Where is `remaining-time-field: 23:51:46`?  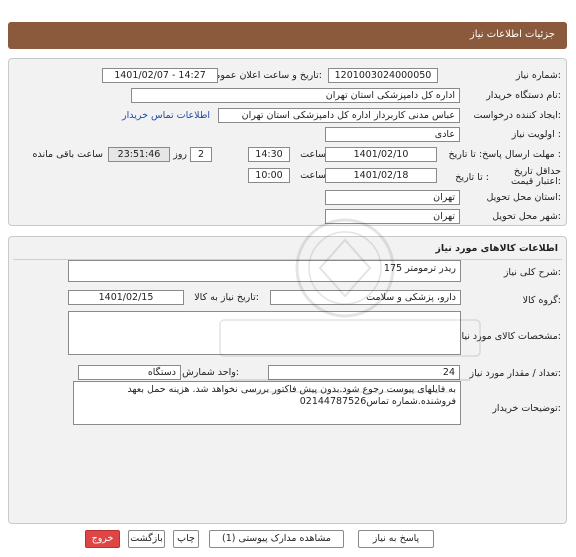 remaining-time-field: 23:51:46 is located at coordinates (139, 154).